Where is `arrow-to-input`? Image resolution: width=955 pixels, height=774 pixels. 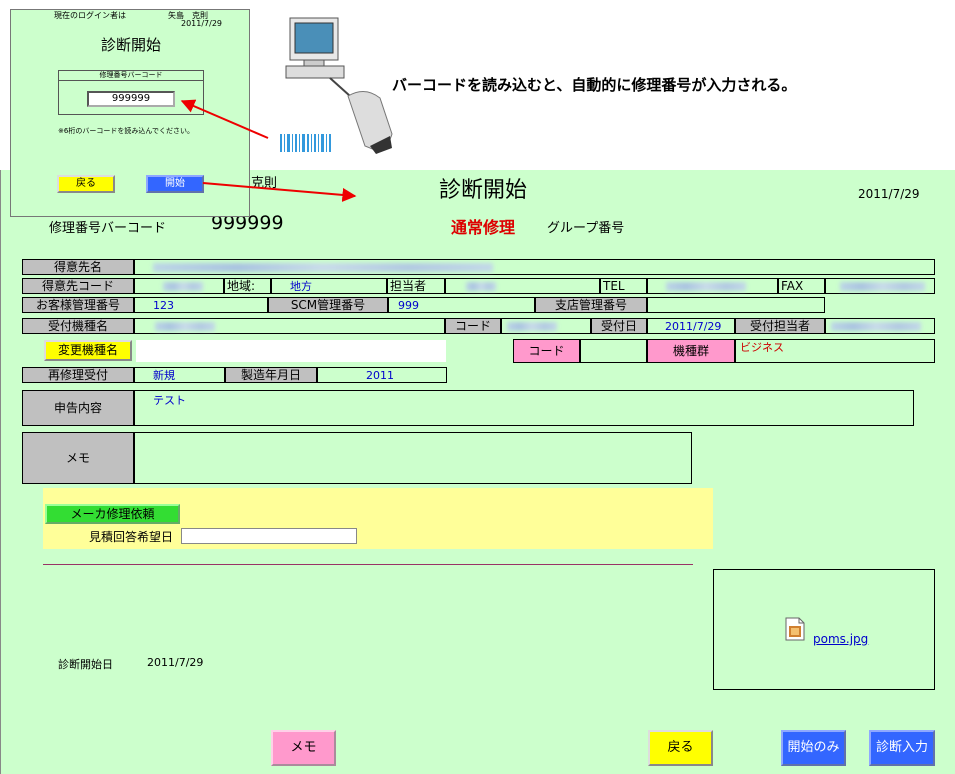 arrow-to-input is located at coordinates (224, 119).